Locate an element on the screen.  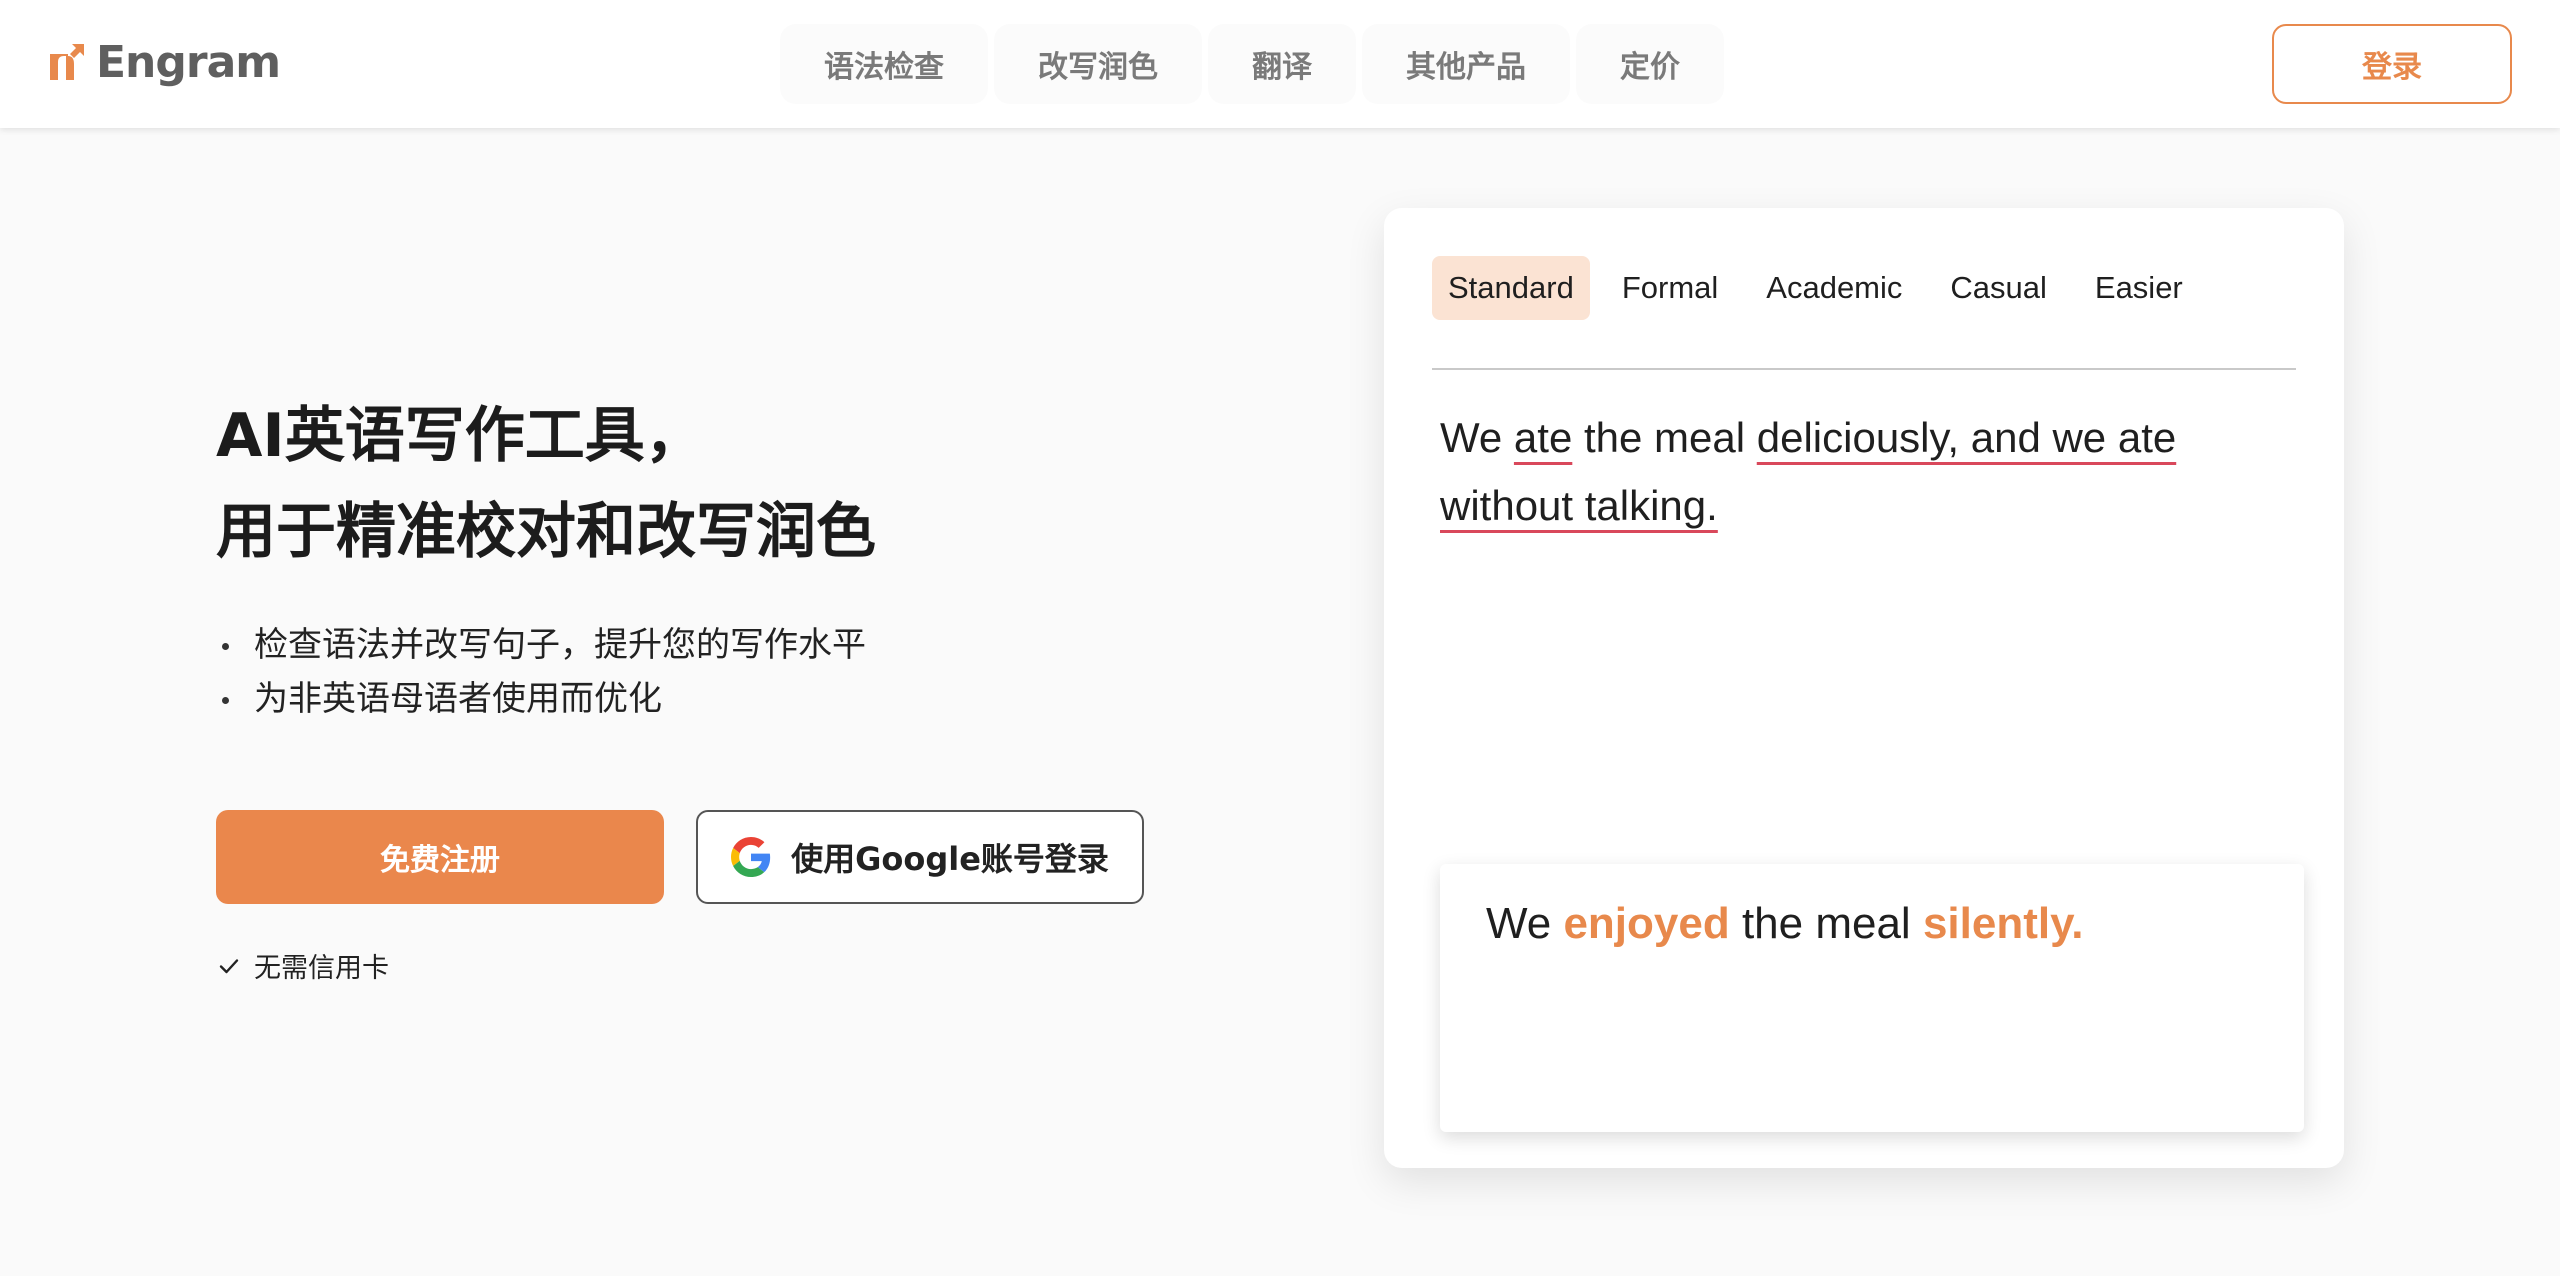
tab-formal: Formal is located at coordinates (1670, 288).